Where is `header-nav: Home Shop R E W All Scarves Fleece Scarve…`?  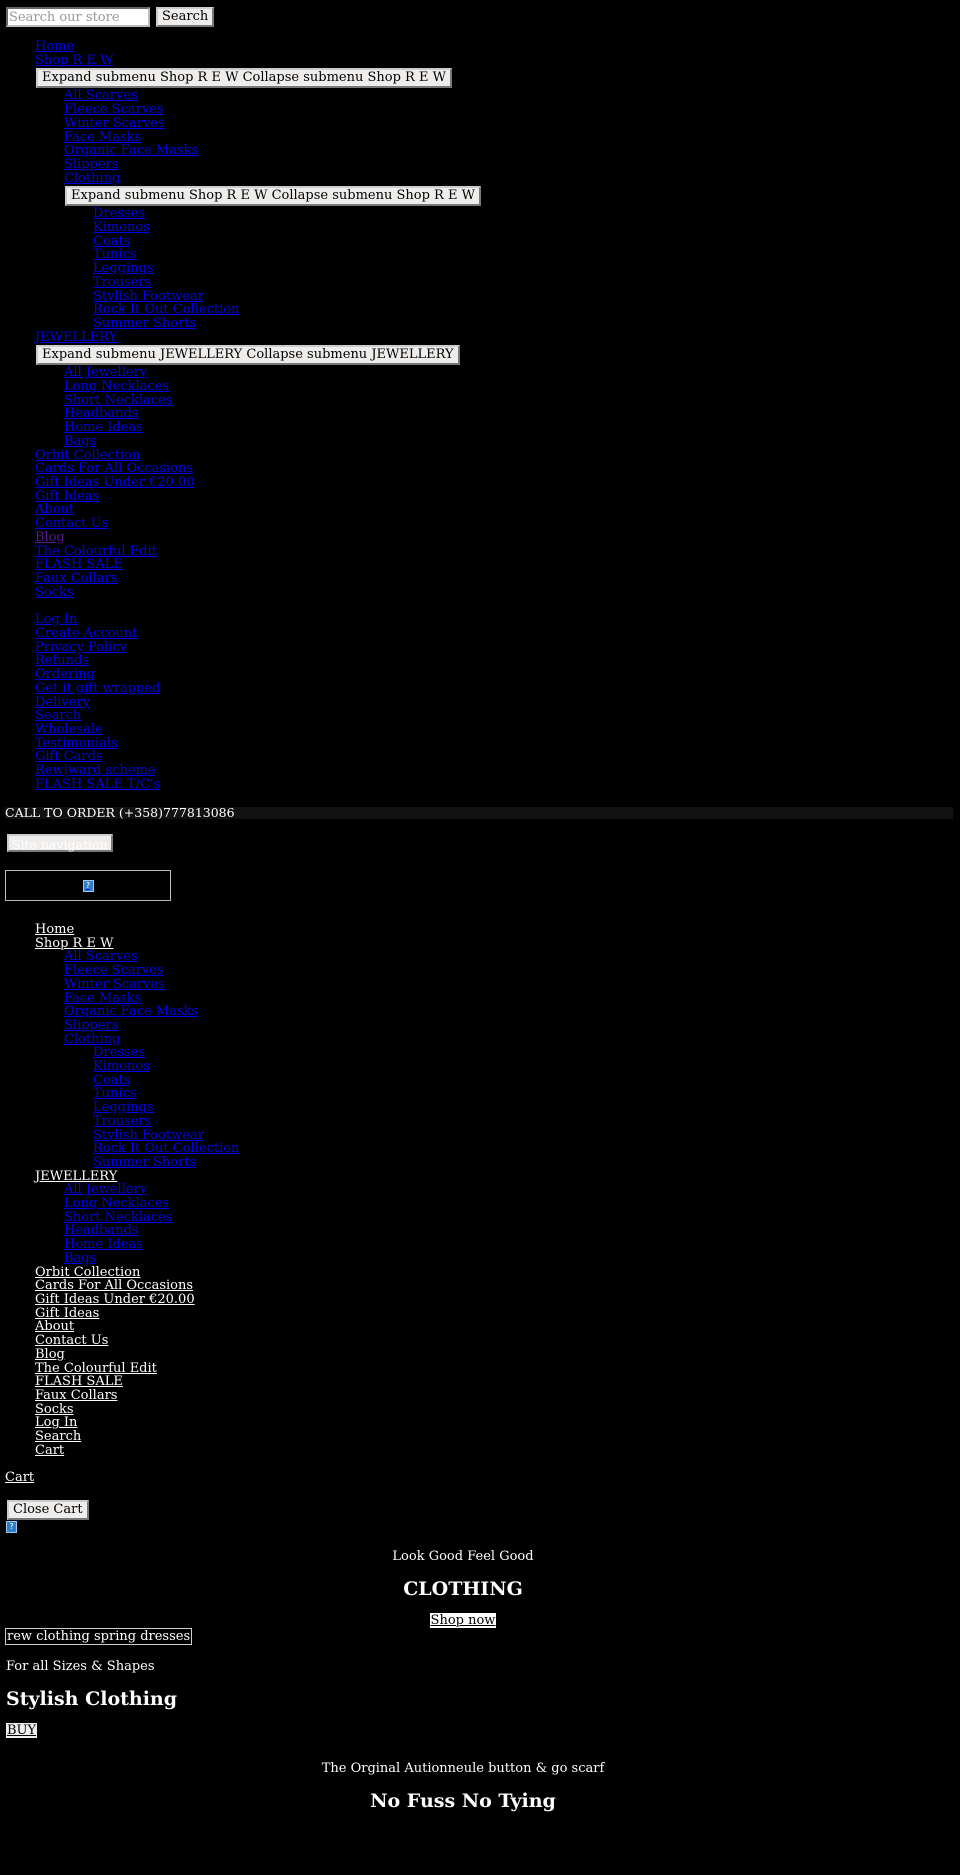 header-nav: Home Shop R E W All Scarves Fleece Scarve… is located at coordinates (137, 1190).